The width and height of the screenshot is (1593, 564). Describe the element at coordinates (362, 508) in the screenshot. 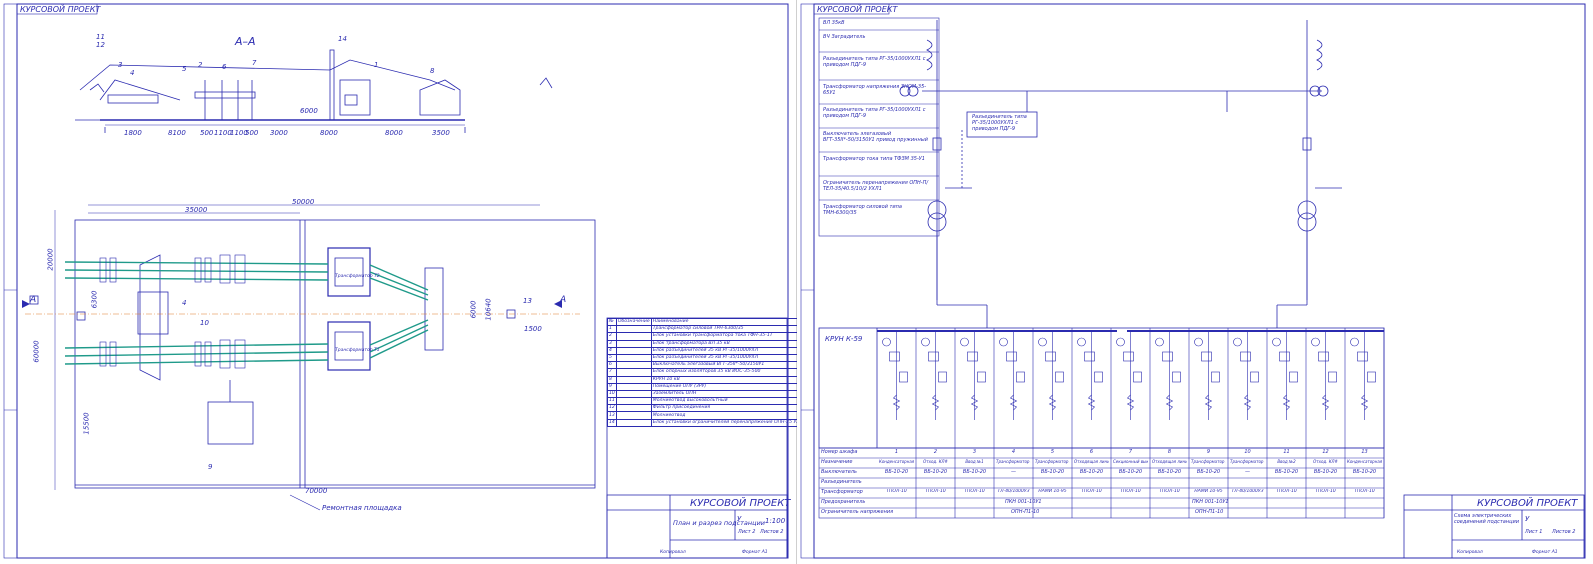

I see `road-note: Ремонтная площадка` at that location.